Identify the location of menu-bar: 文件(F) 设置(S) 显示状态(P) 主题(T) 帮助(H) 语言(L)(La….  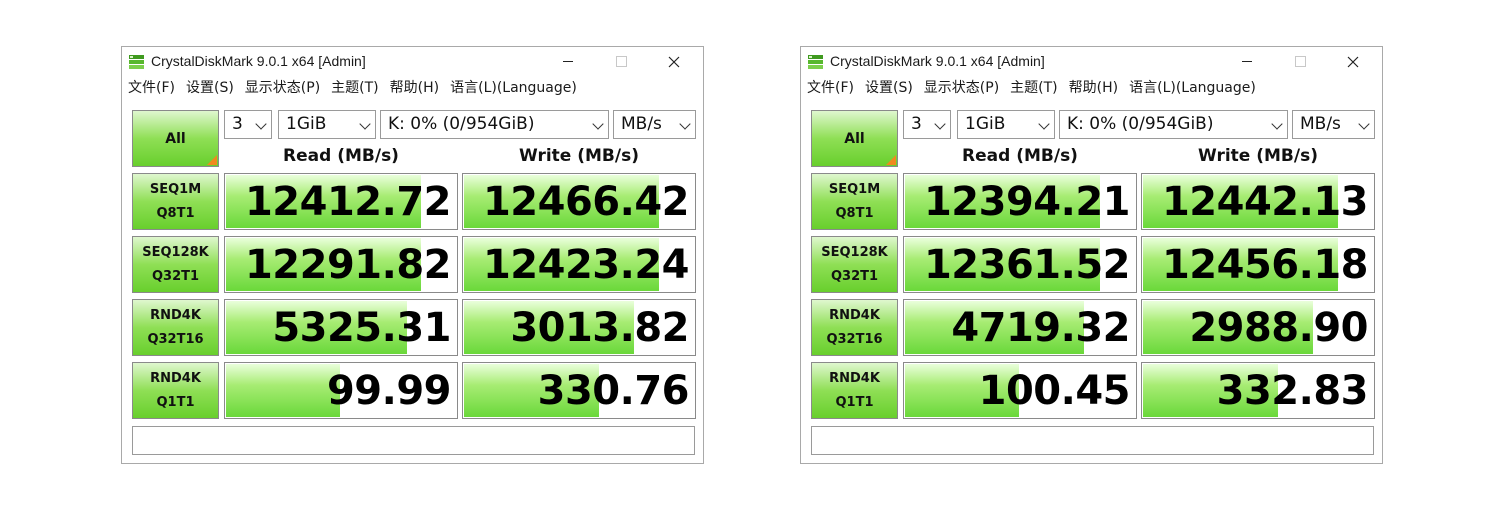
(412, 88).